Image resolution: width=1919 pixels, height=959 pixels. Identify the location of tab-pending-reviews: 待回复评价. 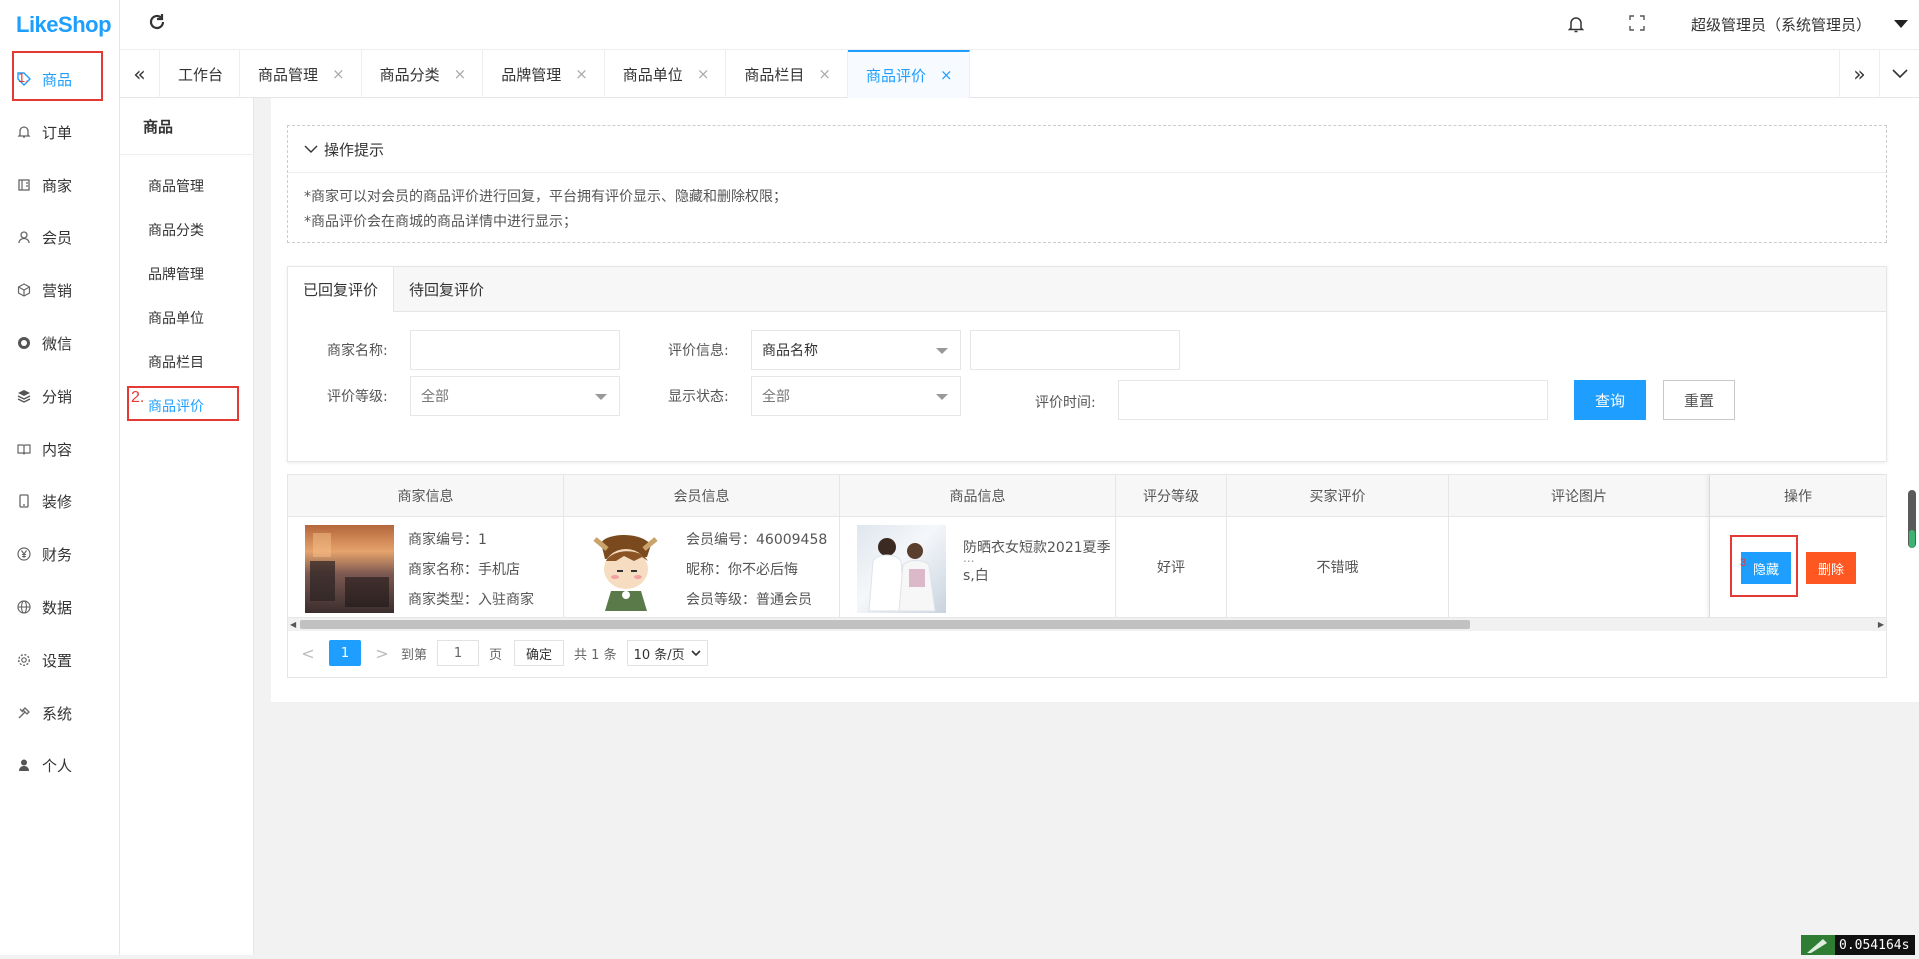
(446, 289).